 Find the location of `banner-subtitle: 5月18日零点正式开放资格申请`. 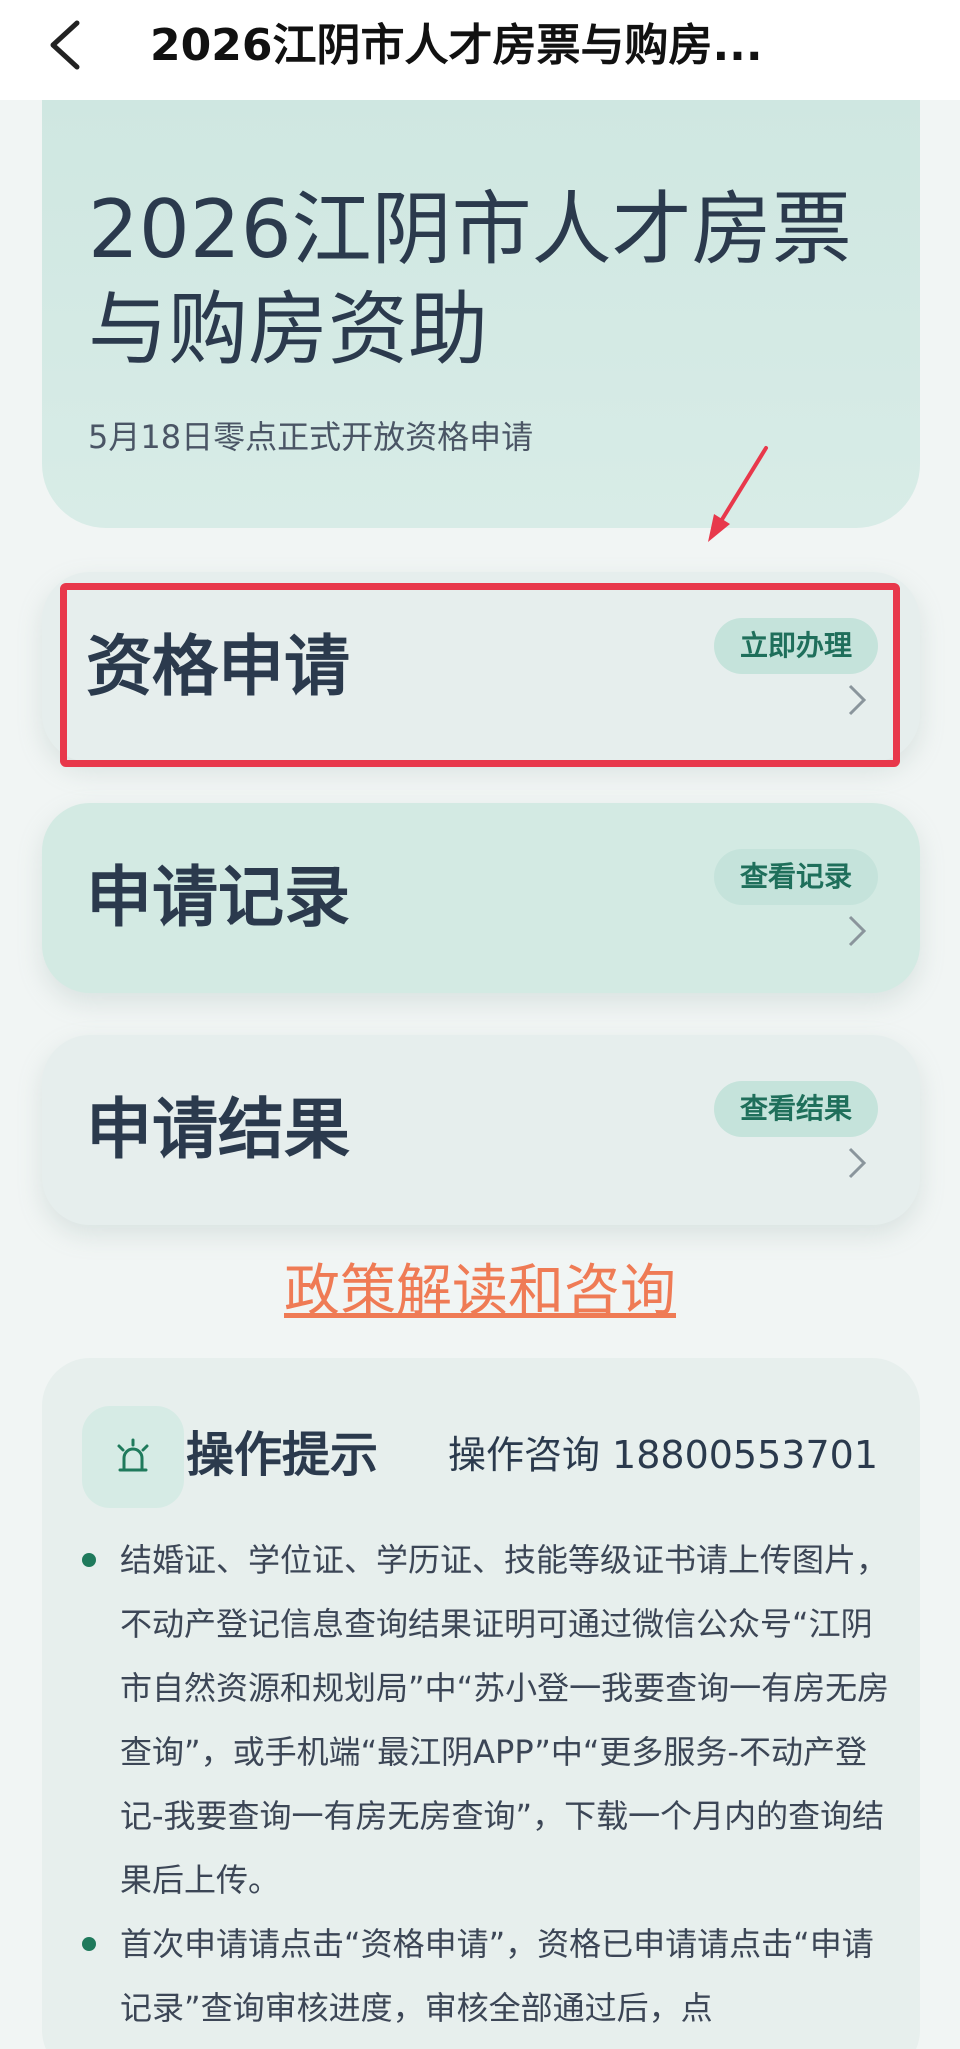

banner-subtitle: 5月18日零点正式开放资格申请 is located at coordinates (311, 437).